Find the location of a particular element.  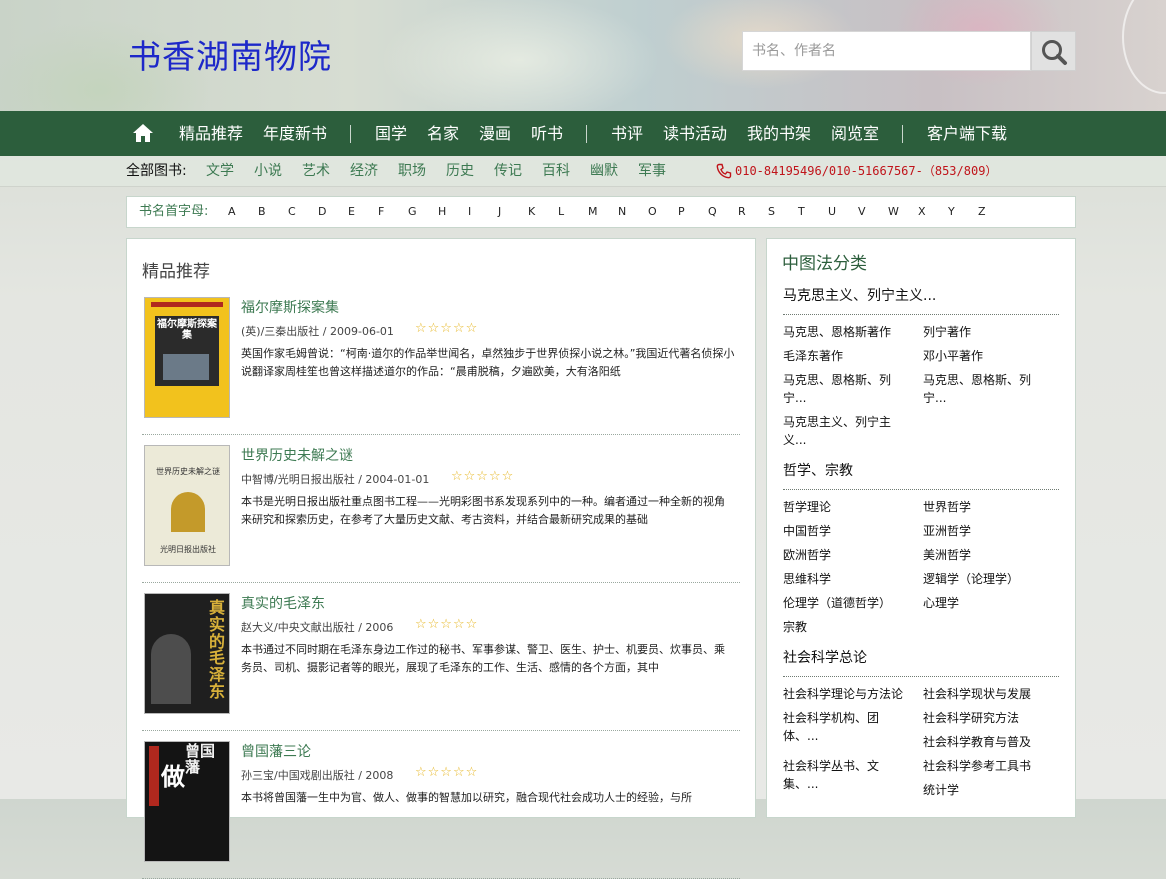

letter-o: O is located at coordinates (652, 212).